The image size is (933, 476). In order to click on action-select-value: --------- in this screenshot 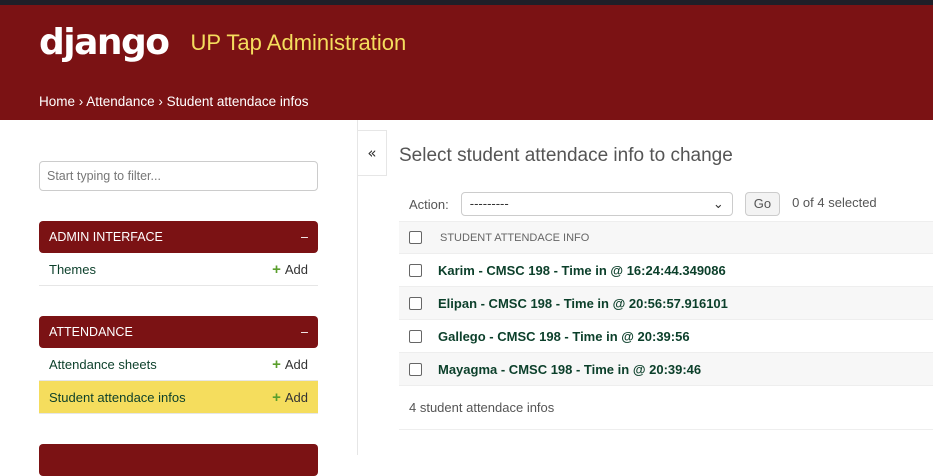, I will do `click(489, 203)`.